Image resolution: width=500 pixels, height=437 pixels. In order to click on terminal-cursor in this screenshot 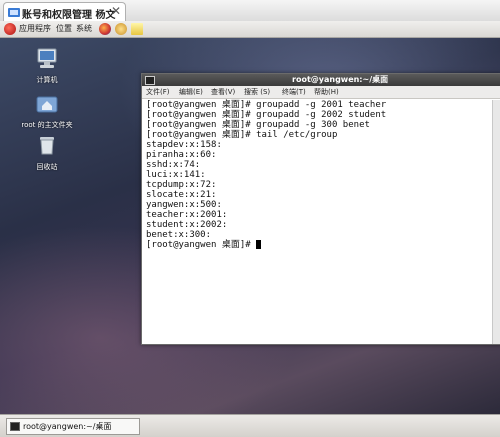, I will do `click(259, 244)`.